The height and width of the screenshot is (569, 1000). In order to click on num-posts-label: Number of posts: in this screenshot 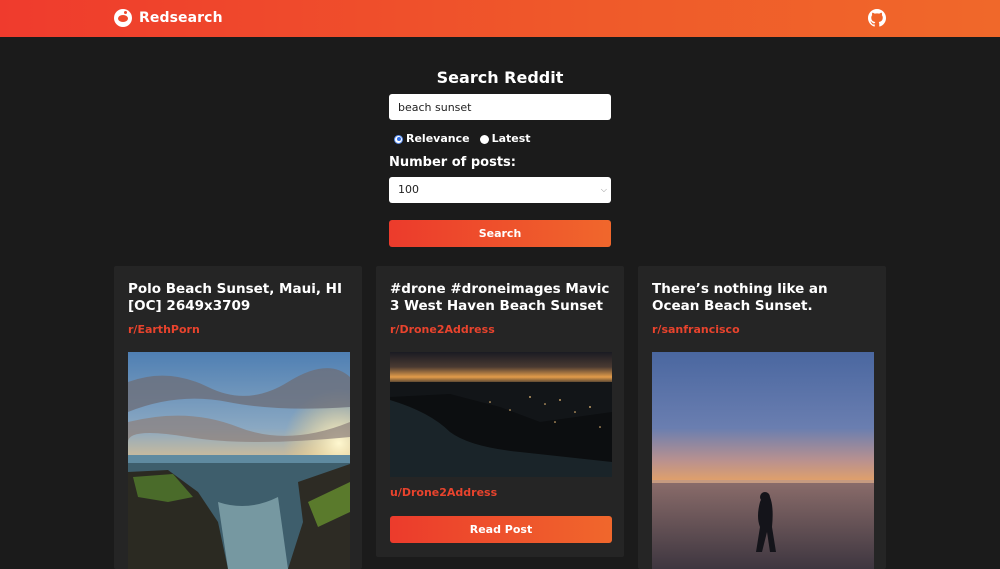, I will do `click(452, 162)`.